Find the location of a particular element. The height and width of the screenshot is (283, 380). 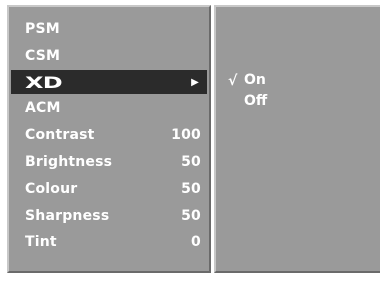

menu-item-label: PSM is located at coordinates (42, 29).